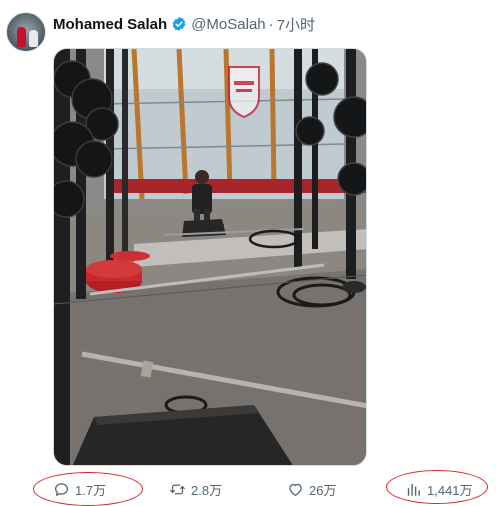 The image size is (496, 506). What do you see at coordinates (91, 490) in the screenshot?
I see `reply-count: 1.7万` at bounding box center [91, 490].